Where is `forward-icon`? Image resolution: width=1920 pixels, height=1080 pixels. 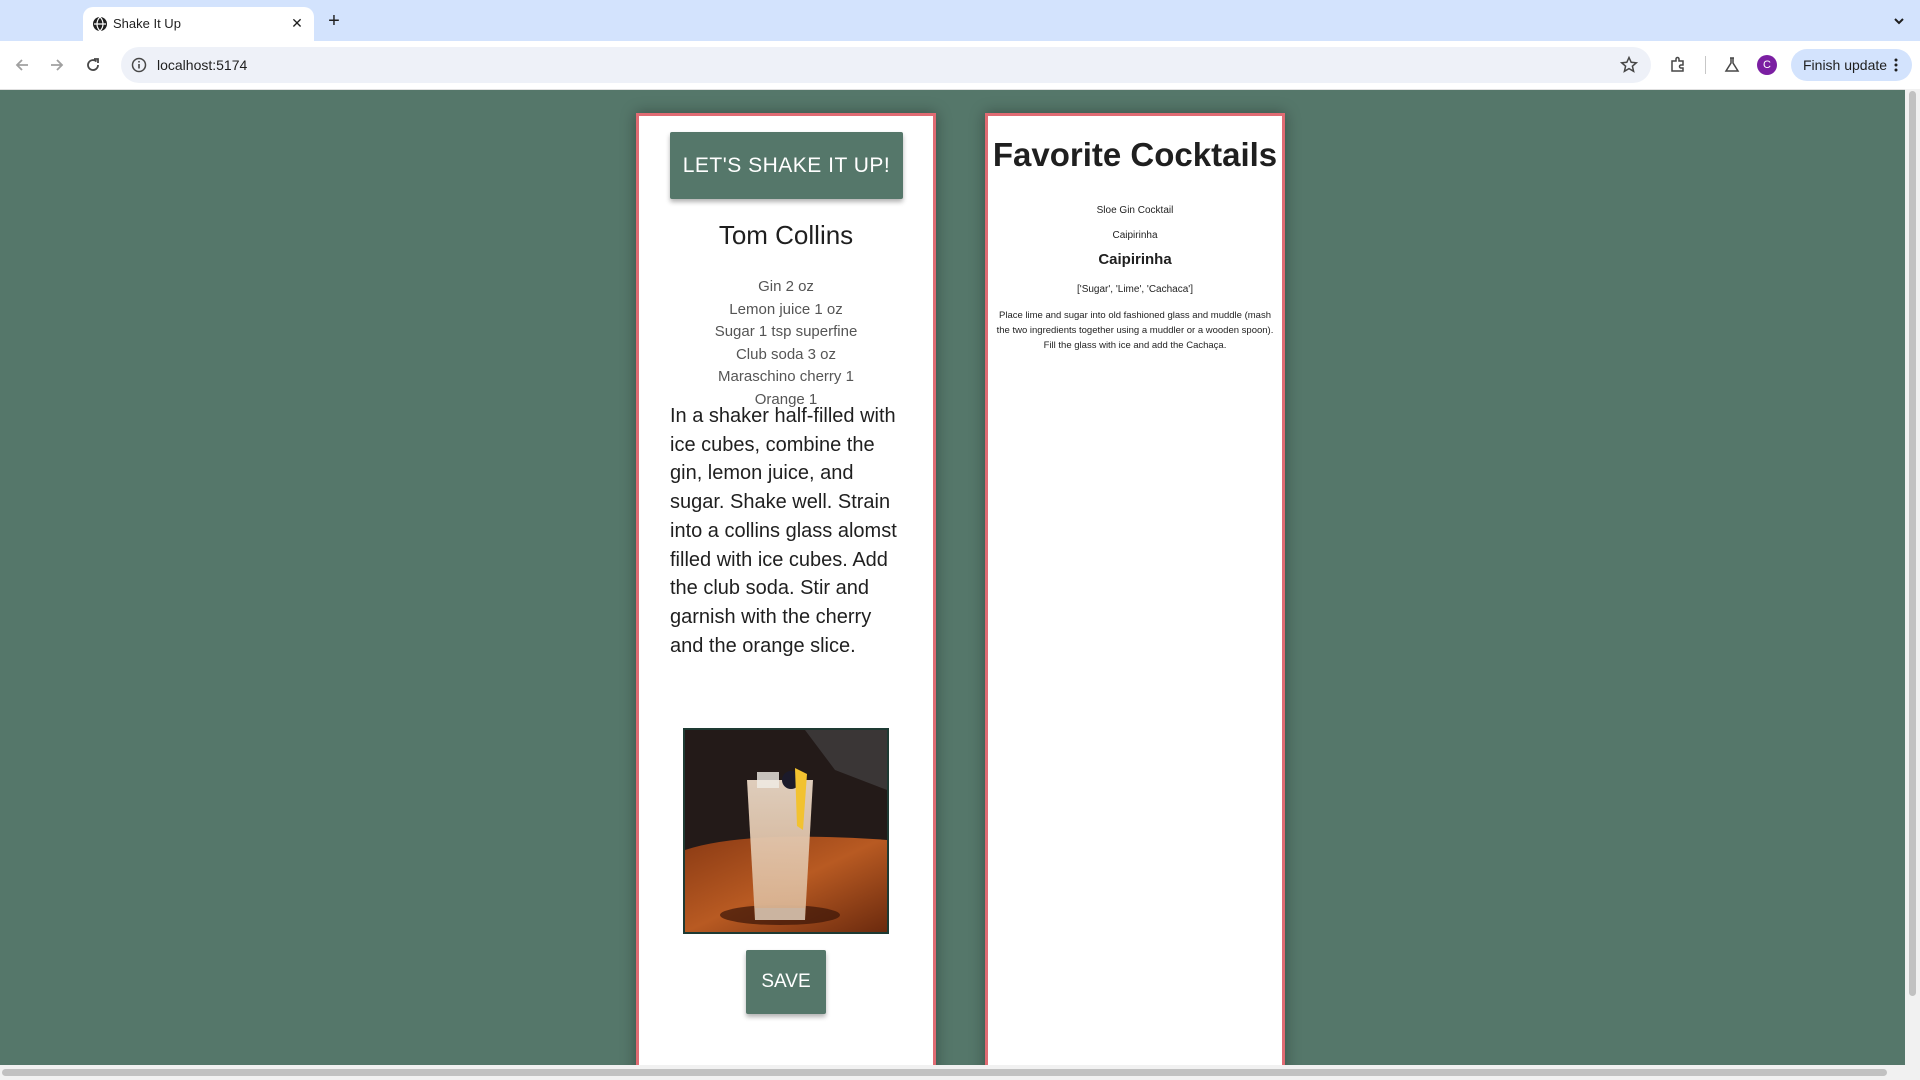 forward-icon is located at coordinates (57, 65).